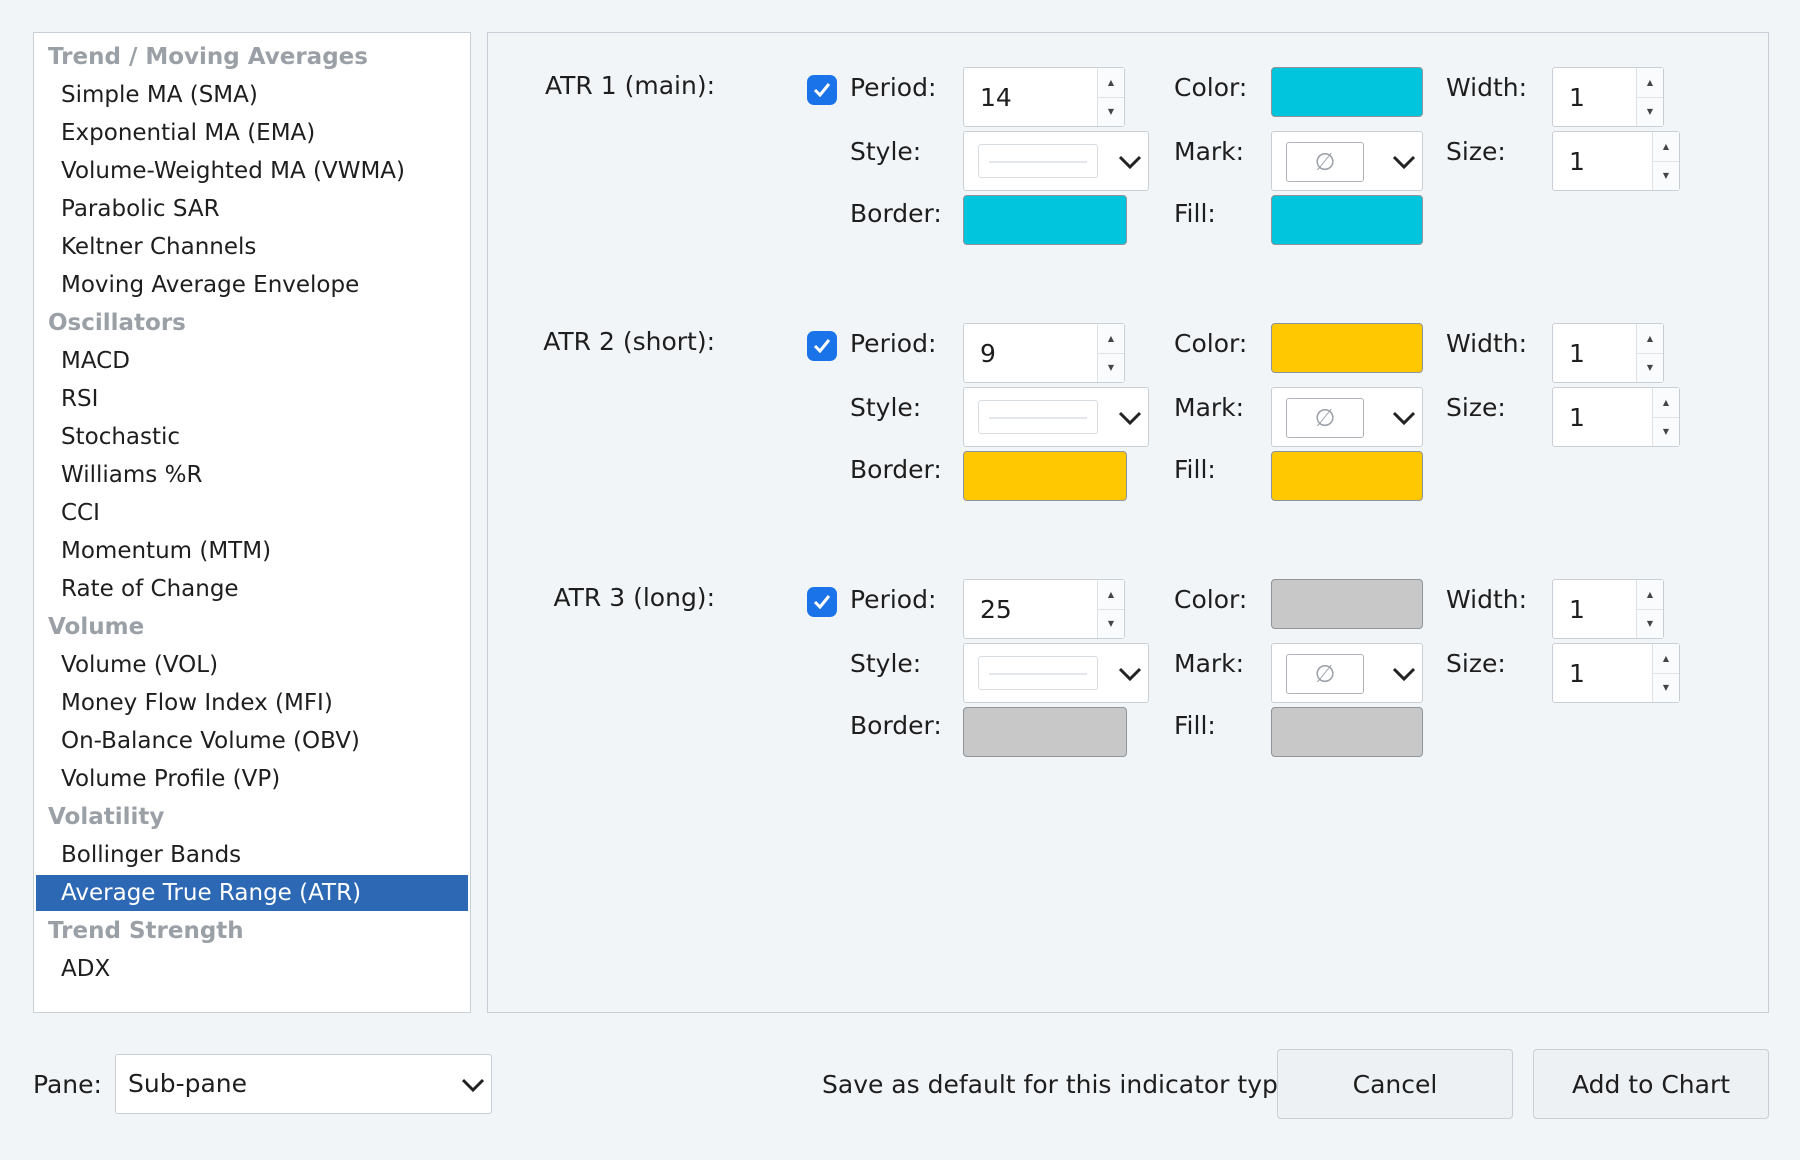  What do you see at coordinates (1044, 97) in the screenshot?
I see `period-stepper: 14 ▲ ▼` at bounding box center [1044, 97].